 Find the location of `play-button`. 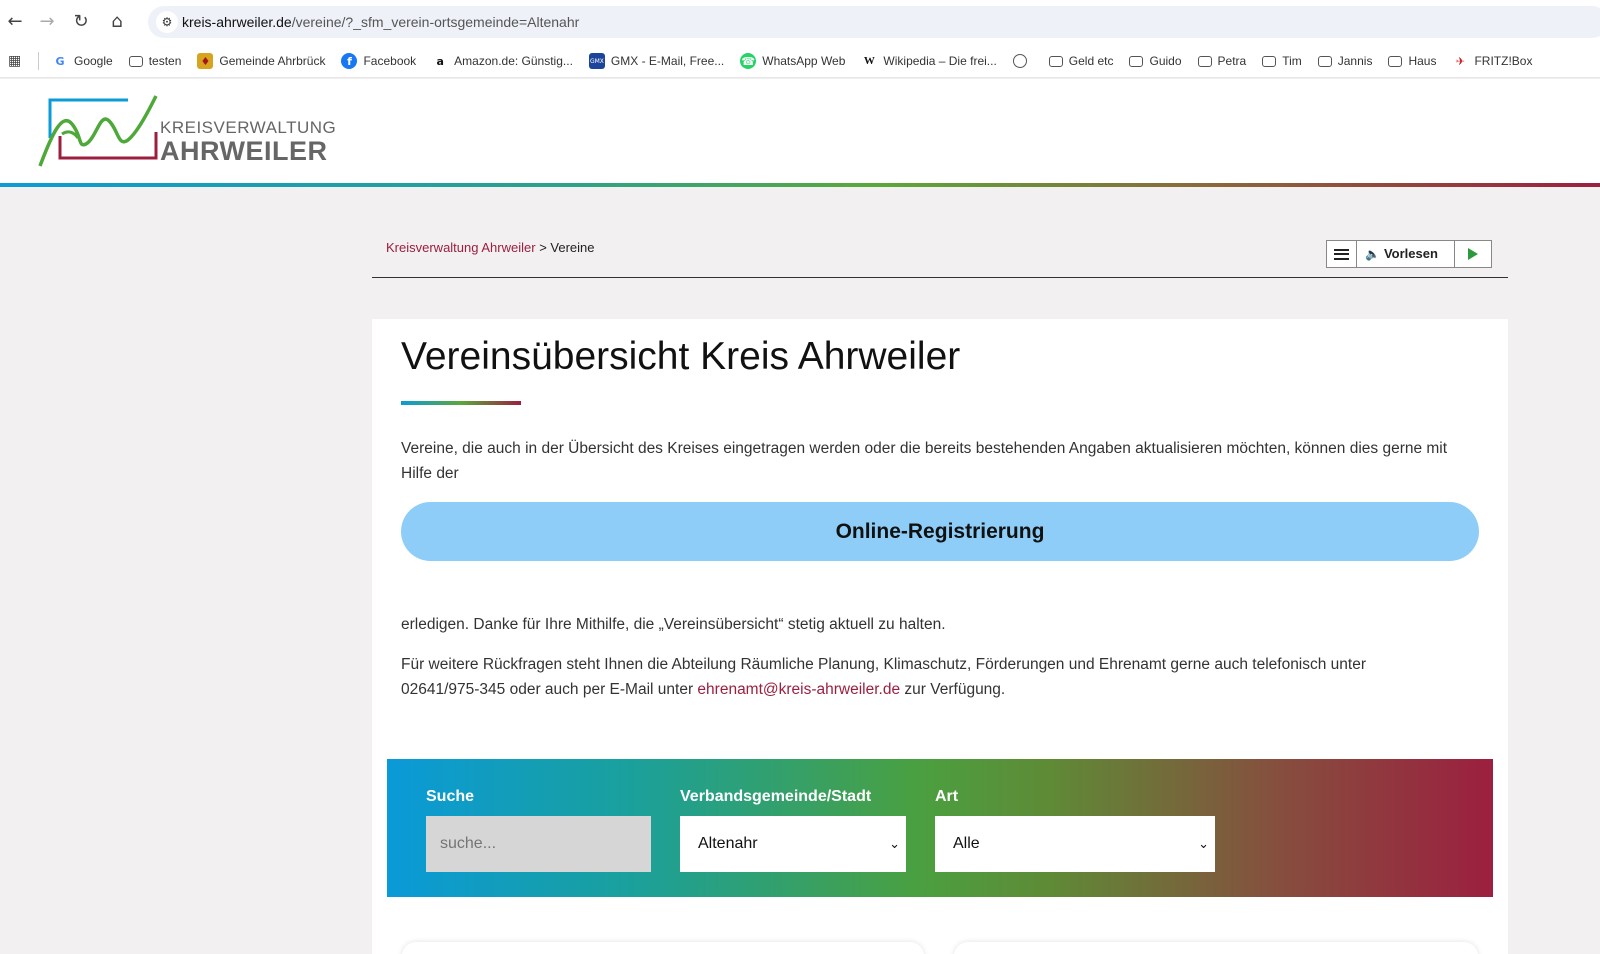

play-button is located at coordinates (1473, 254).